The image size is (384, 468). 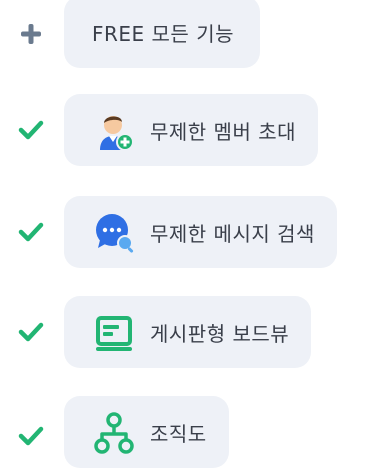 I want to click on feature-label-message-search: 무제한 메시지 검색, so click(x=232, y=233).